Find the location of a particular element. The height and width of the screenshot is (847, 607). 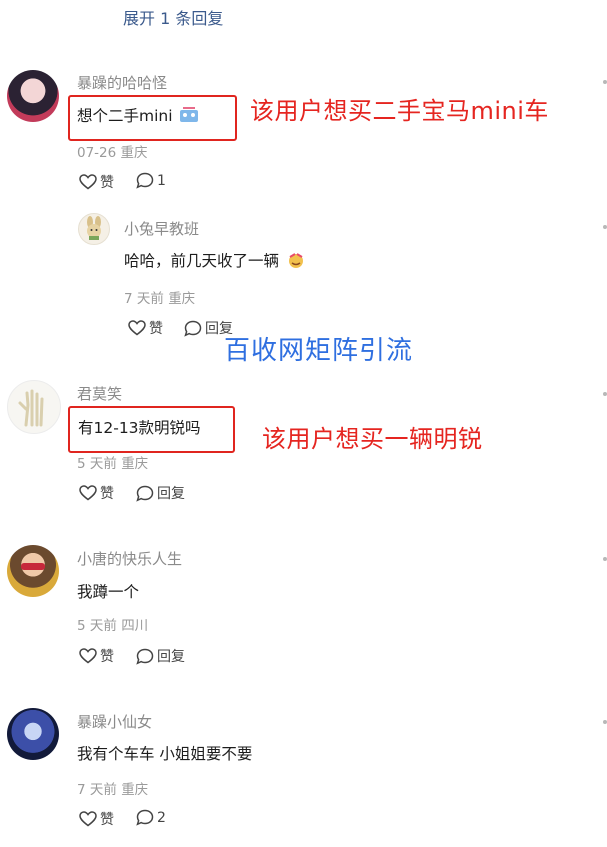

reply-button: 1 is located at coordinates (151, 180).